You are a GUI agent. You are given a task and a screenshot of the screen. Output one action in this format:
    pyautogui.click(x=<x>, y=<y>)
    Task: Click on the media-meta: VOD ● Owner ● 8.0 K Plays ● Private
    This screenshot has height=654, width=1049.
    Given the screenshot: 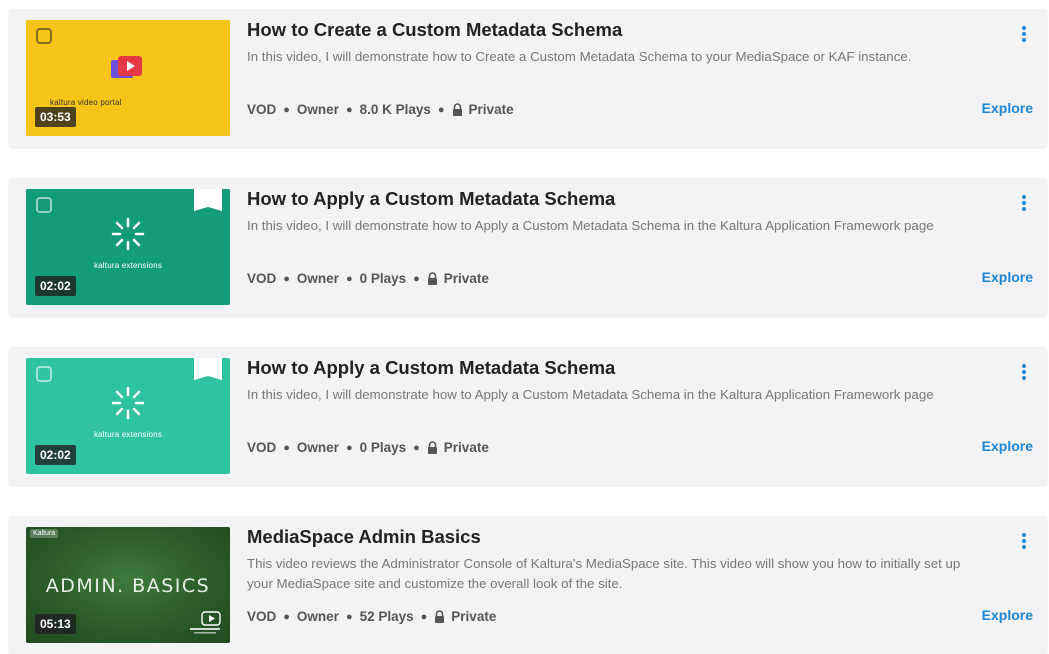 What is the action you would take?
    pyautogui.click(x=380, y=109)
    